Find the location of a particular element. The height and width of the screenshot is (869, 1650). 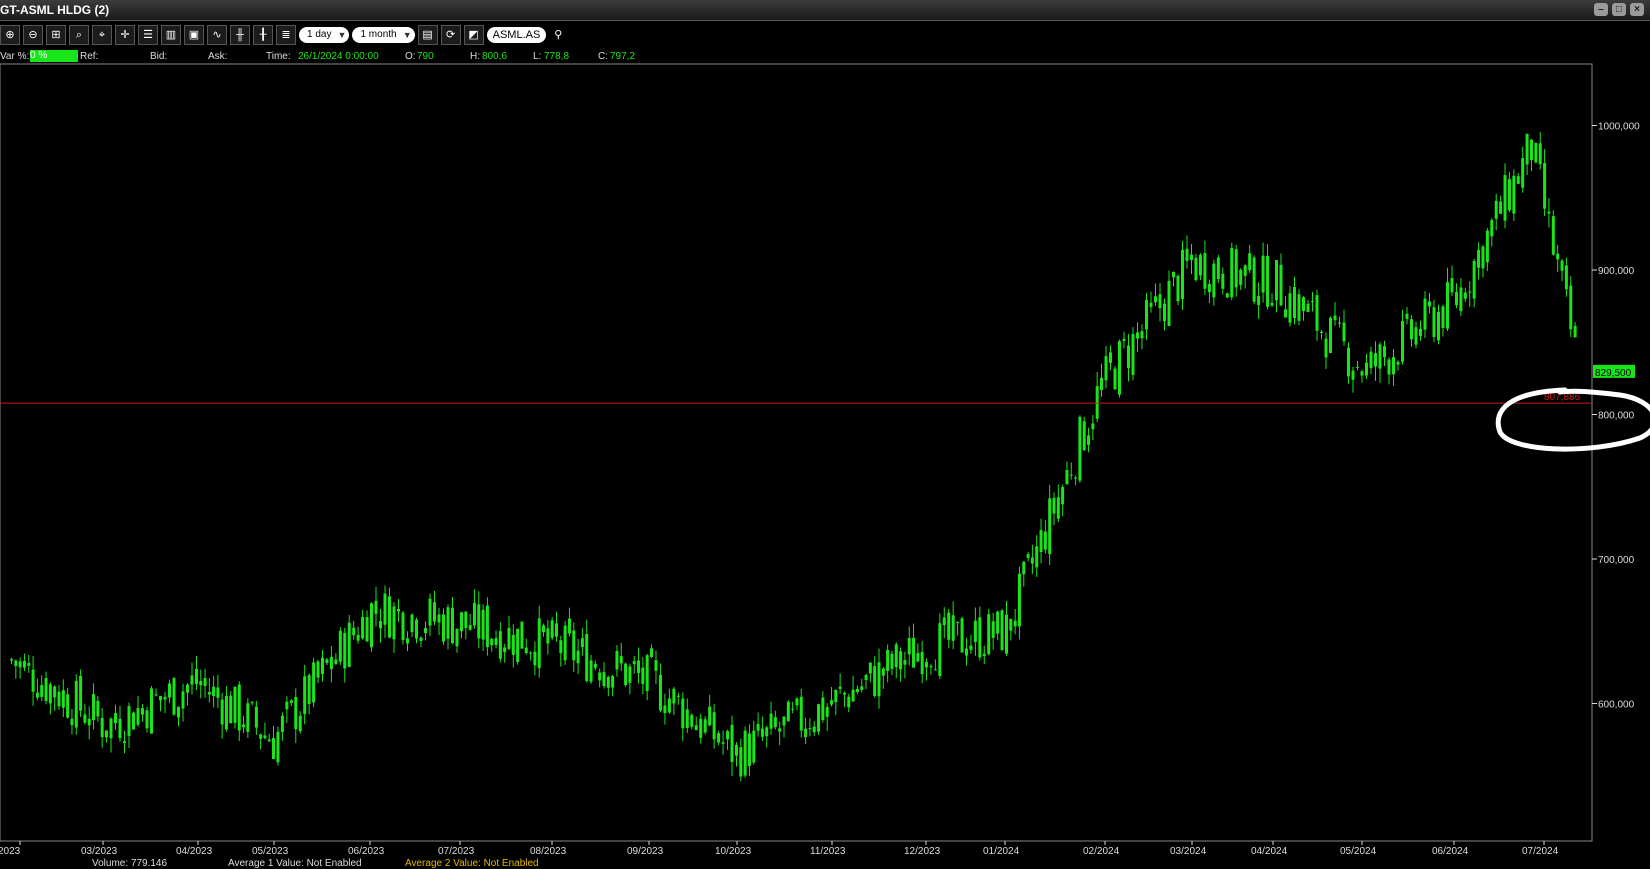

close-button: × is located at coordinates (1637, 9).